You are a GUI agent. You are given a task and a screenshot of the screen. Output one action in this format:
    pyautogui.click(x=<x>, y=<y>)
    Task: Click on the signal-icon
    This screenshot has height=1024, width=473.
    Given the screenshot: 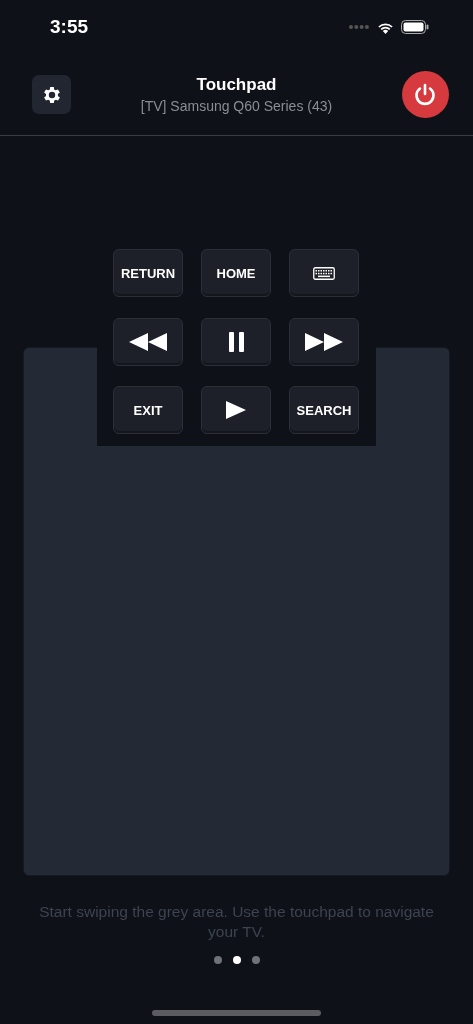 What is the action you would take?
    pyautogui.click(x=359, y=27)
    